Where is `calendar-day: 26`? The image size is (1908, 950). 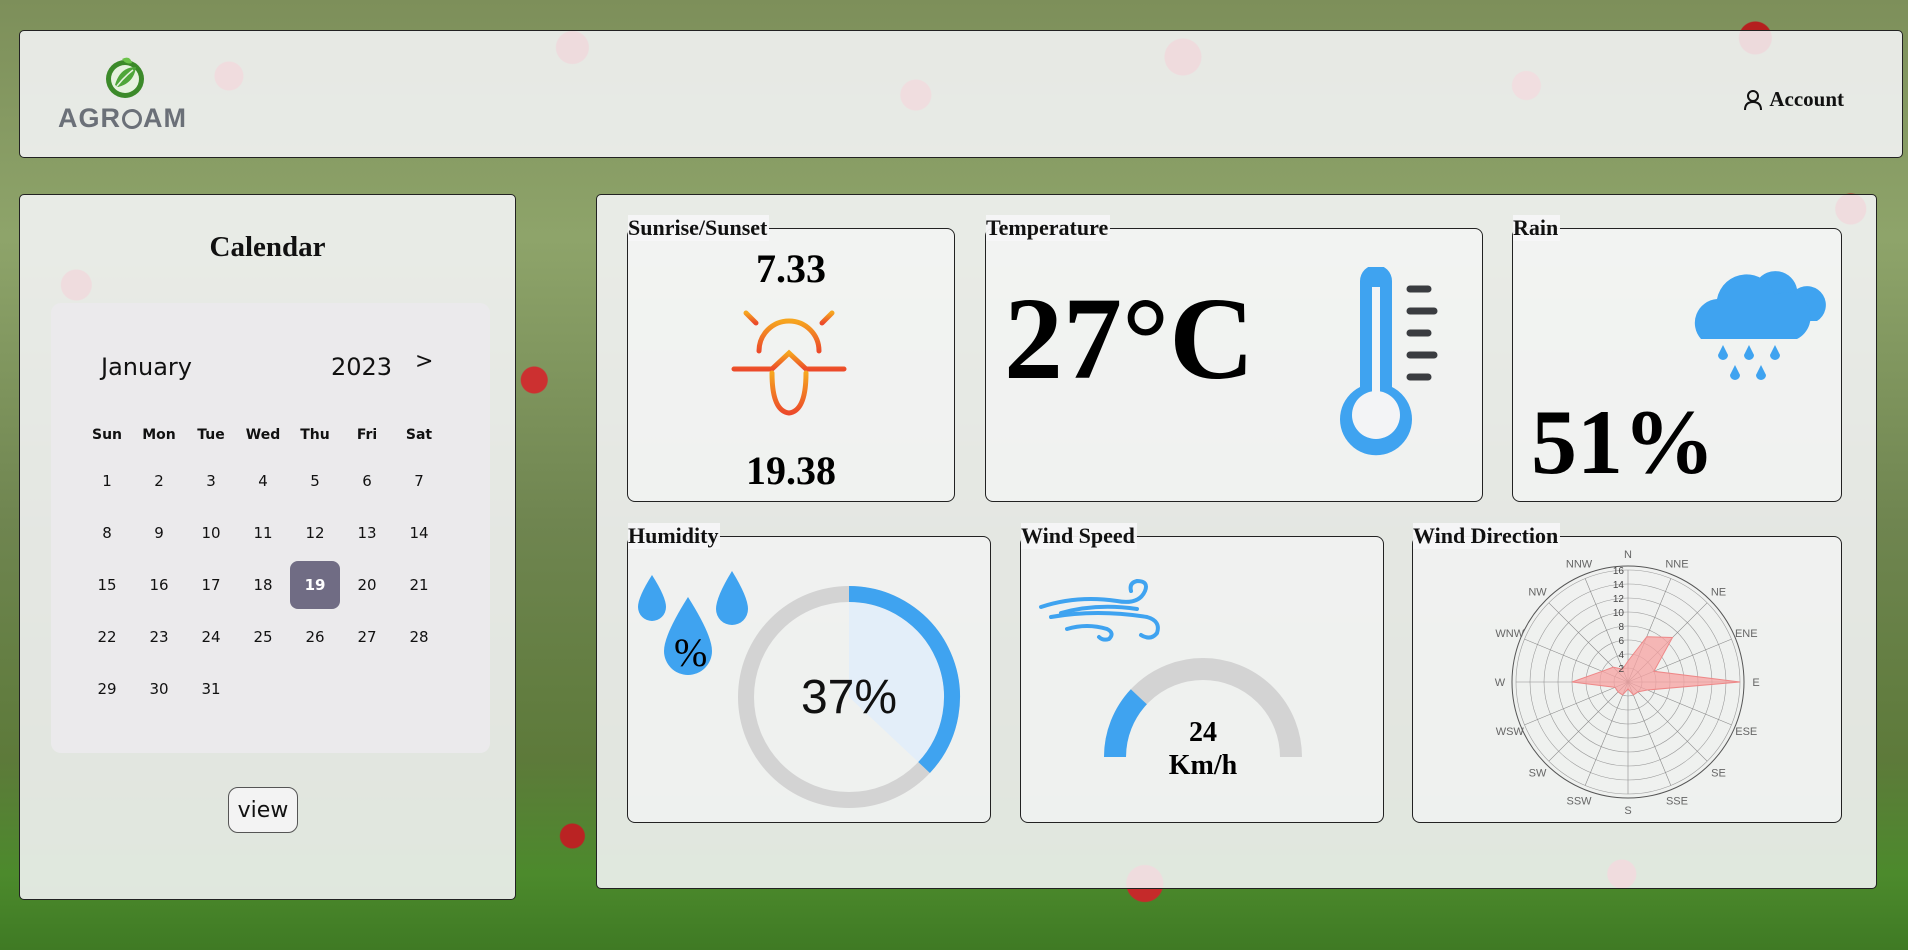
calendar-day: 26 is located at coordinates (315, 637).